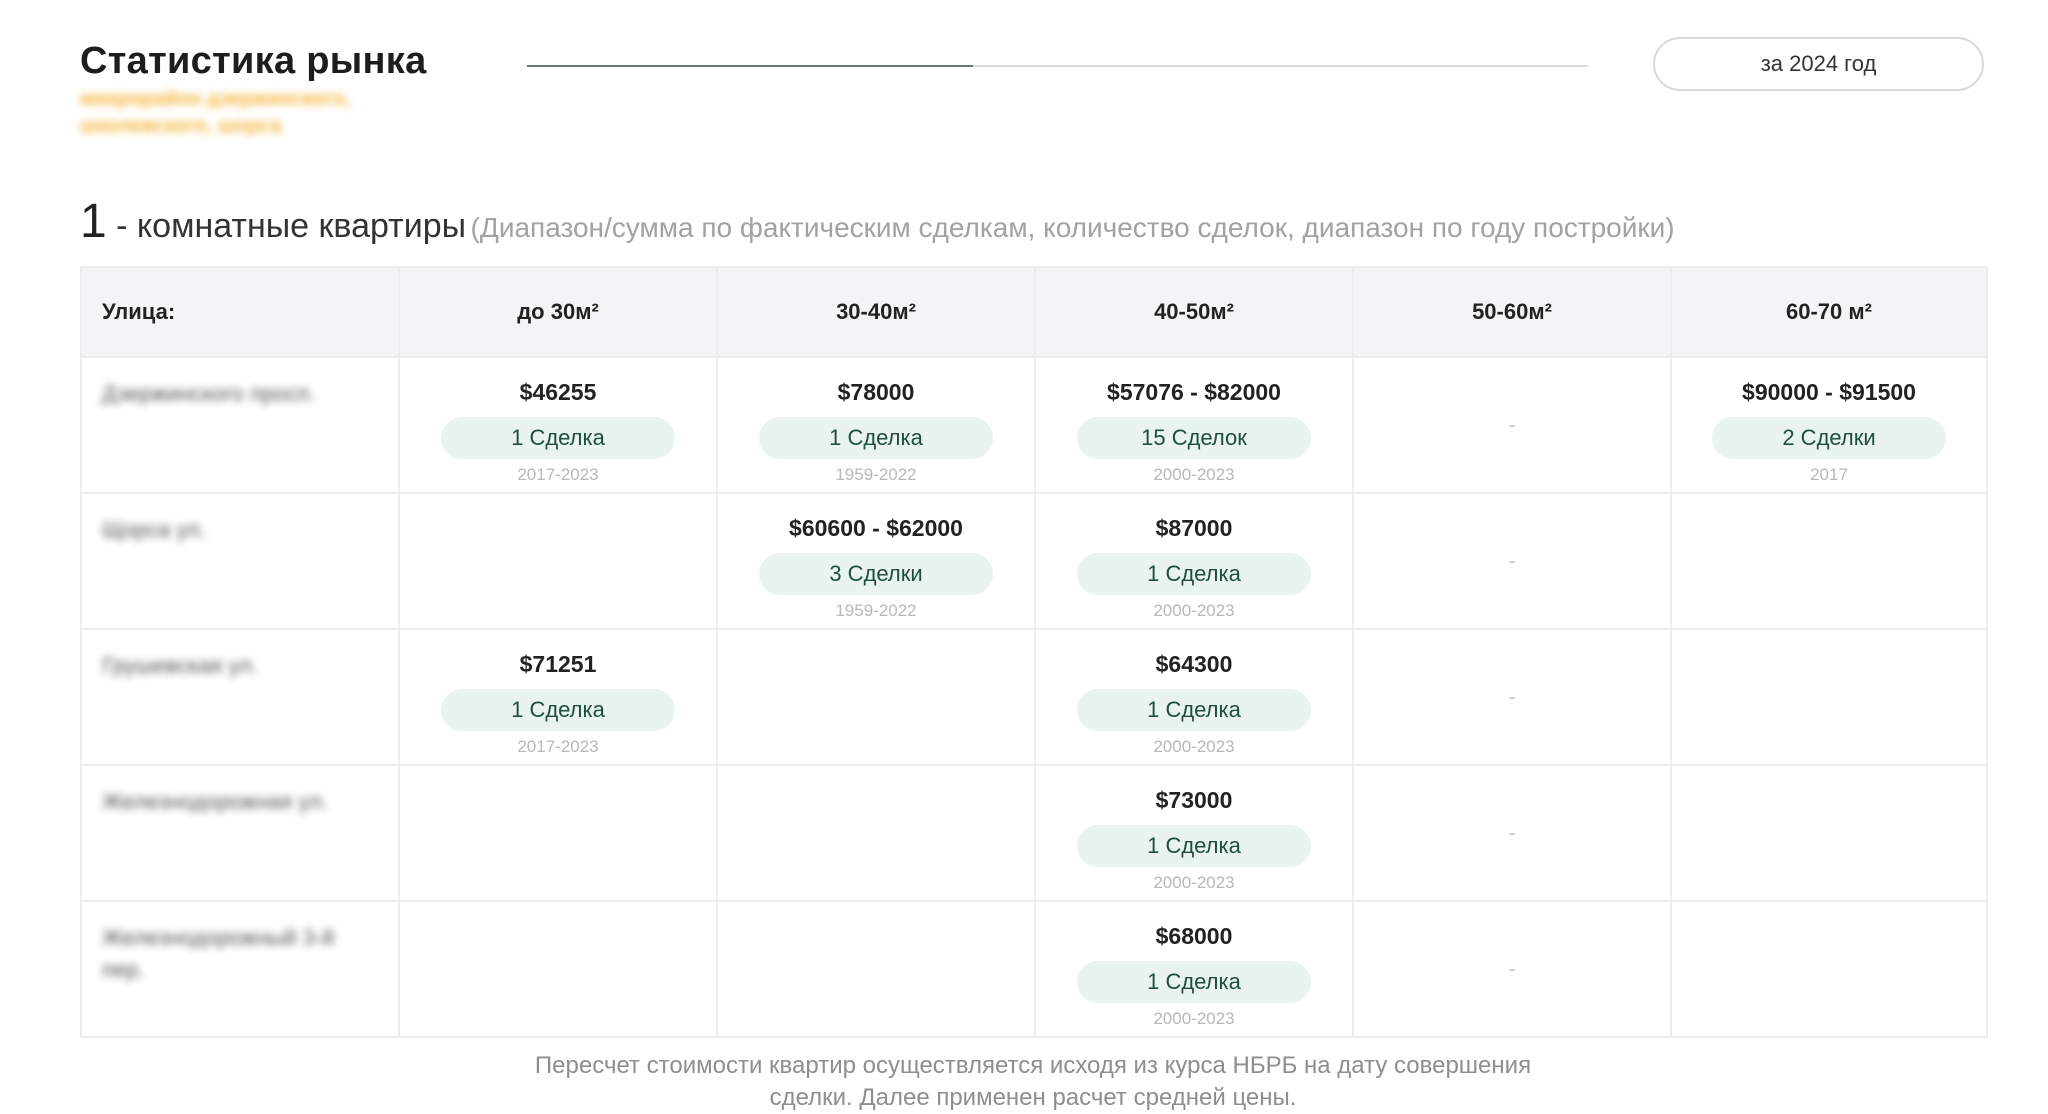 This screenshot has width=2048, height=1114. What do you see at coordinates (1194, 936) in the screenshot?
I see `price-range: $68000` at bounding box center [1194, 936].